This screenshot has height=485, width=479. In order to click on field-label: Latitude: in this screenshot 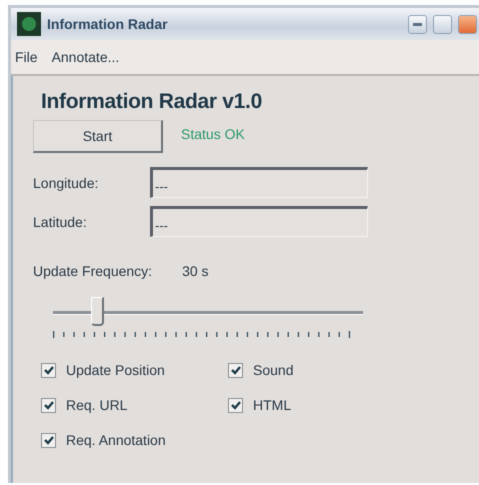, I will do `click(60, 222)`.